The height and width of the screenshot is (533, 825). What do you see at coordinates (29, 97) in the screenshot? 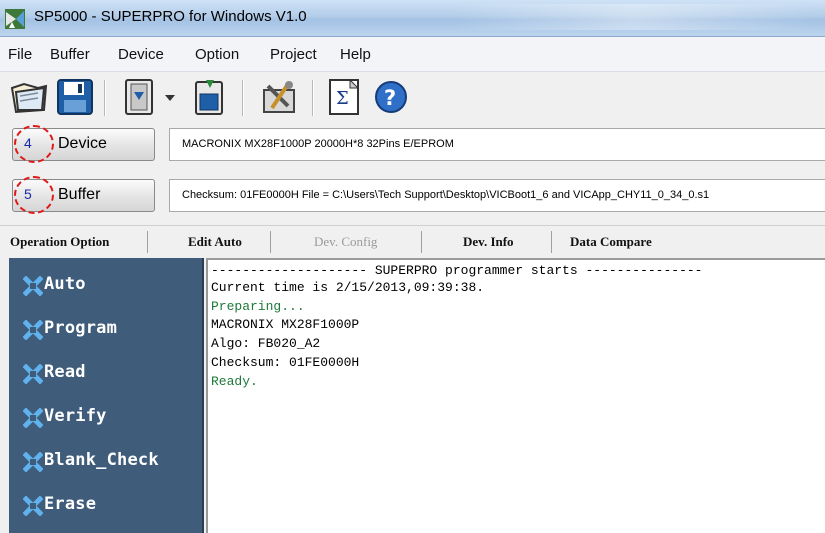
I see `open-folder-icon` at bounding box center [29, 97].